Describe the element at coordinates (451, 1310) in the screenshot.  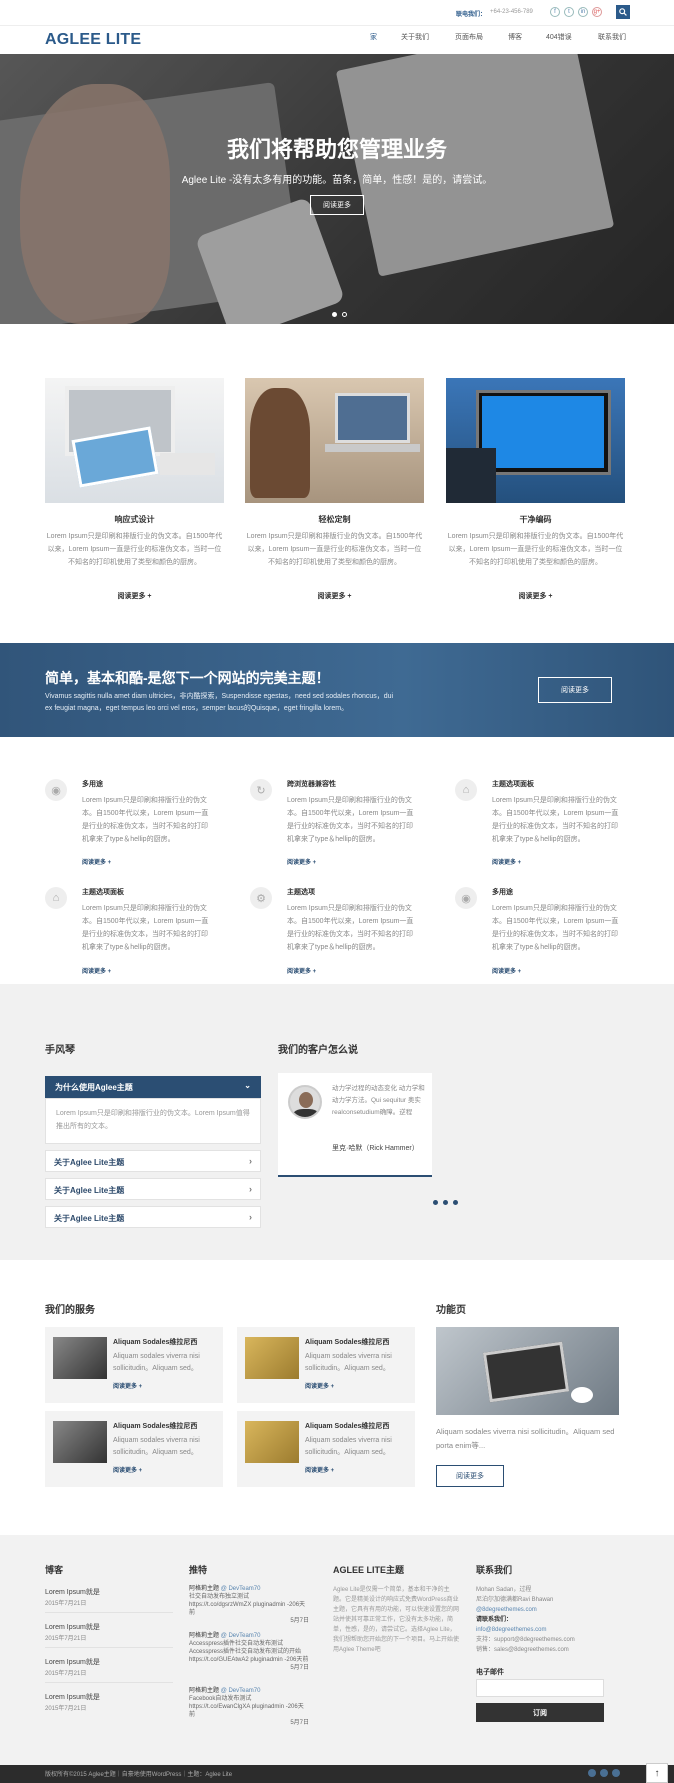
I see `feature-page-heading: 功能页` at that location.